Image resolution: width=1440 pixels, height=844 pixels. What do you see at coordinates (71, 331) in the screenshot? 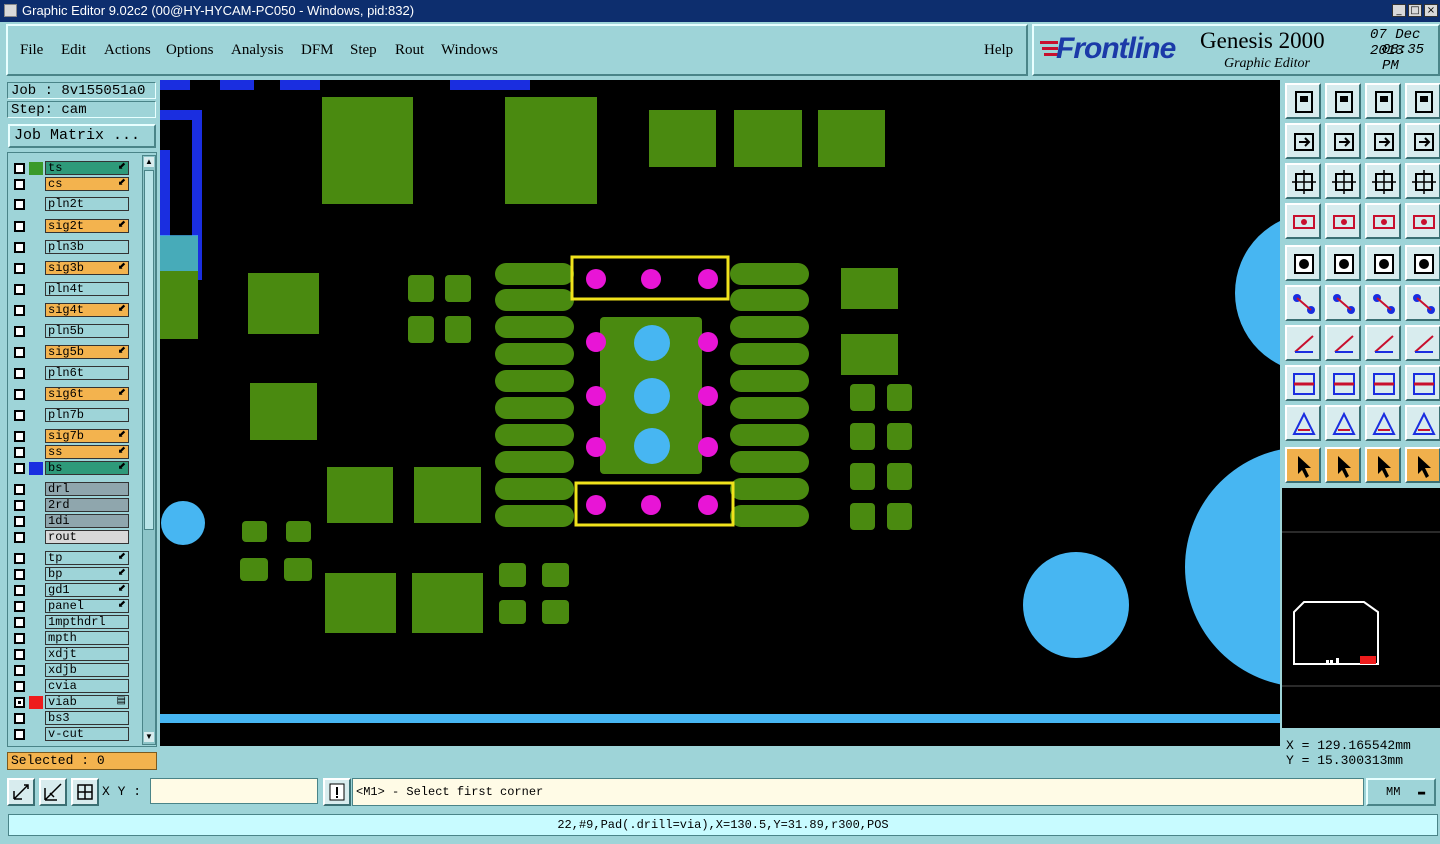
I see `layer-row-pln5b: pln5b` at bounding box center [71, 331].